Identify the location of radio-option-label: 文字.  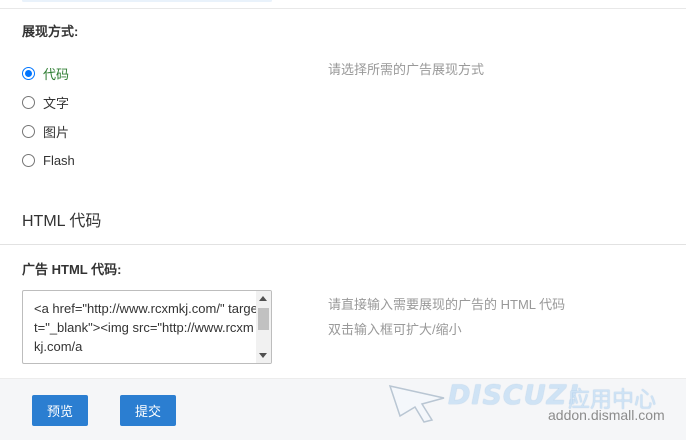
(56, 103).